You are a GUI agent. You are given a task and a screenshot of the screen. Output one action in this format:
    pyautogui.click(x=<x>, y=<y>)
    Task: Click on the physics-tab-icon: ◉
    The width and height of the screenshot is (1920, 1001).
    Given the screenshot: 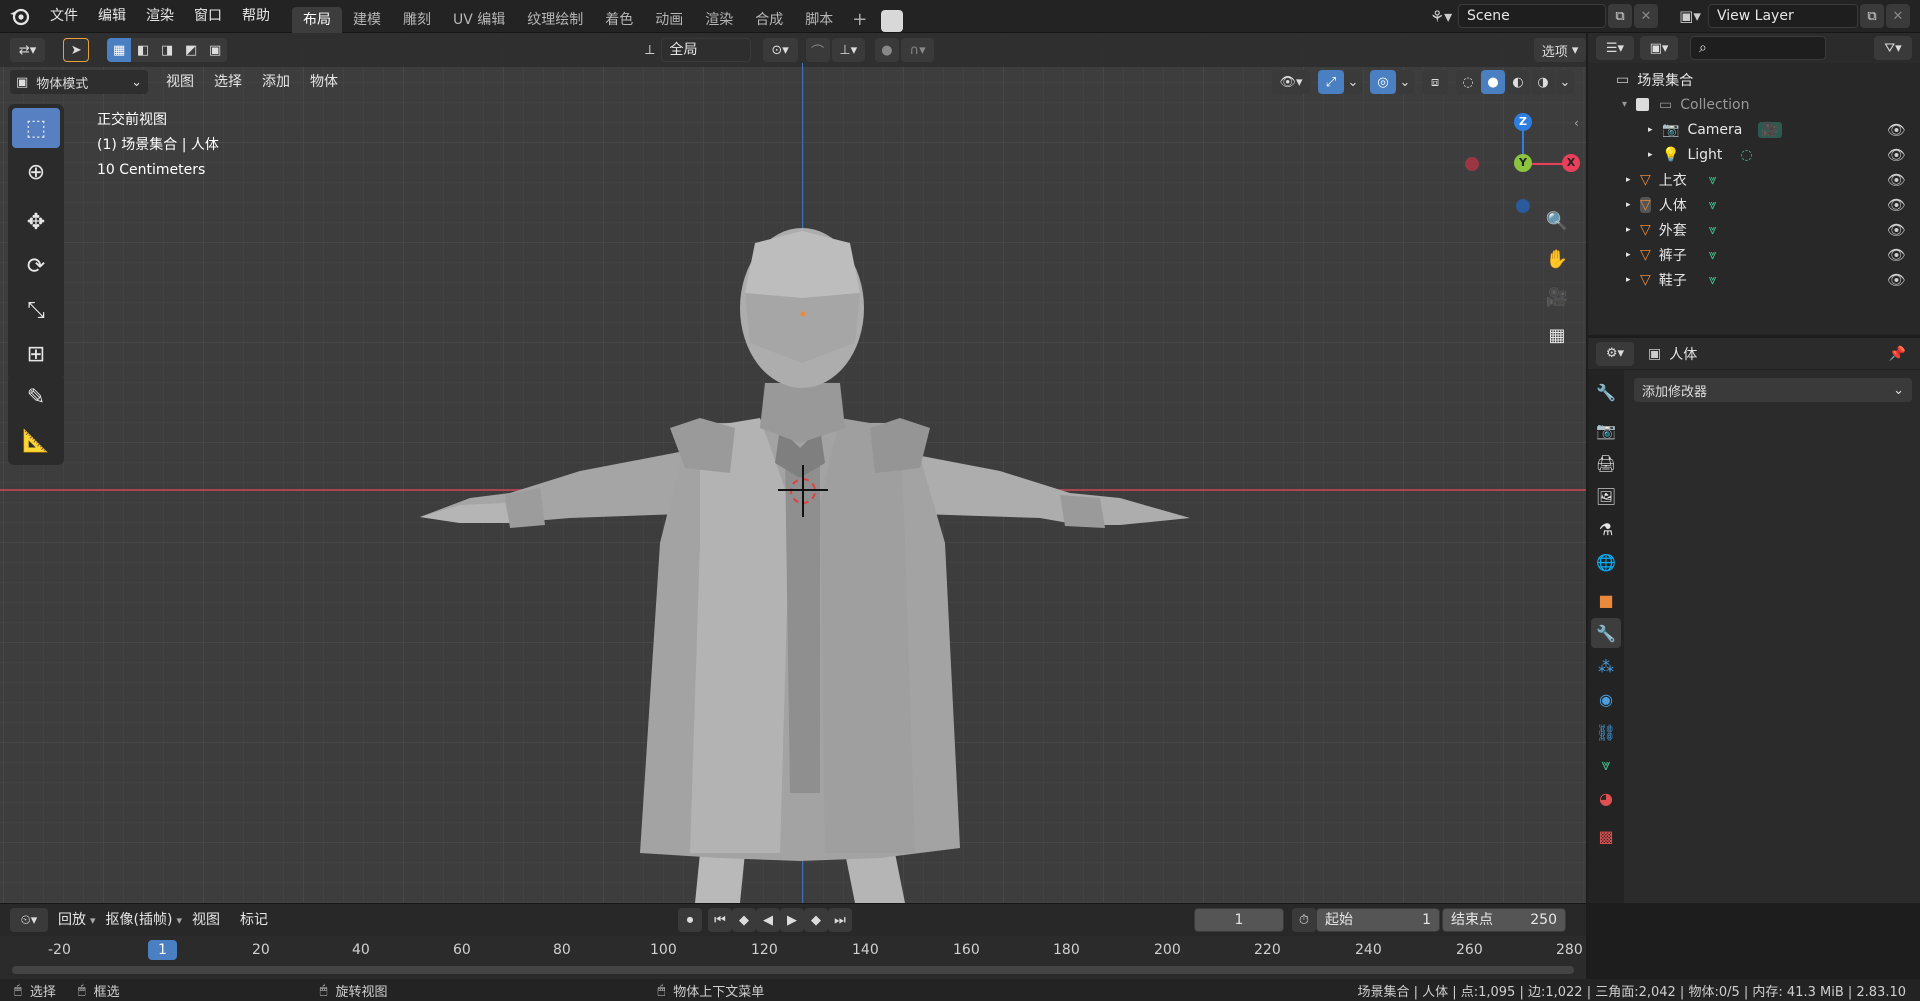 What is the action you would take?
    pyautogui.click(x=1606, y=699)
    